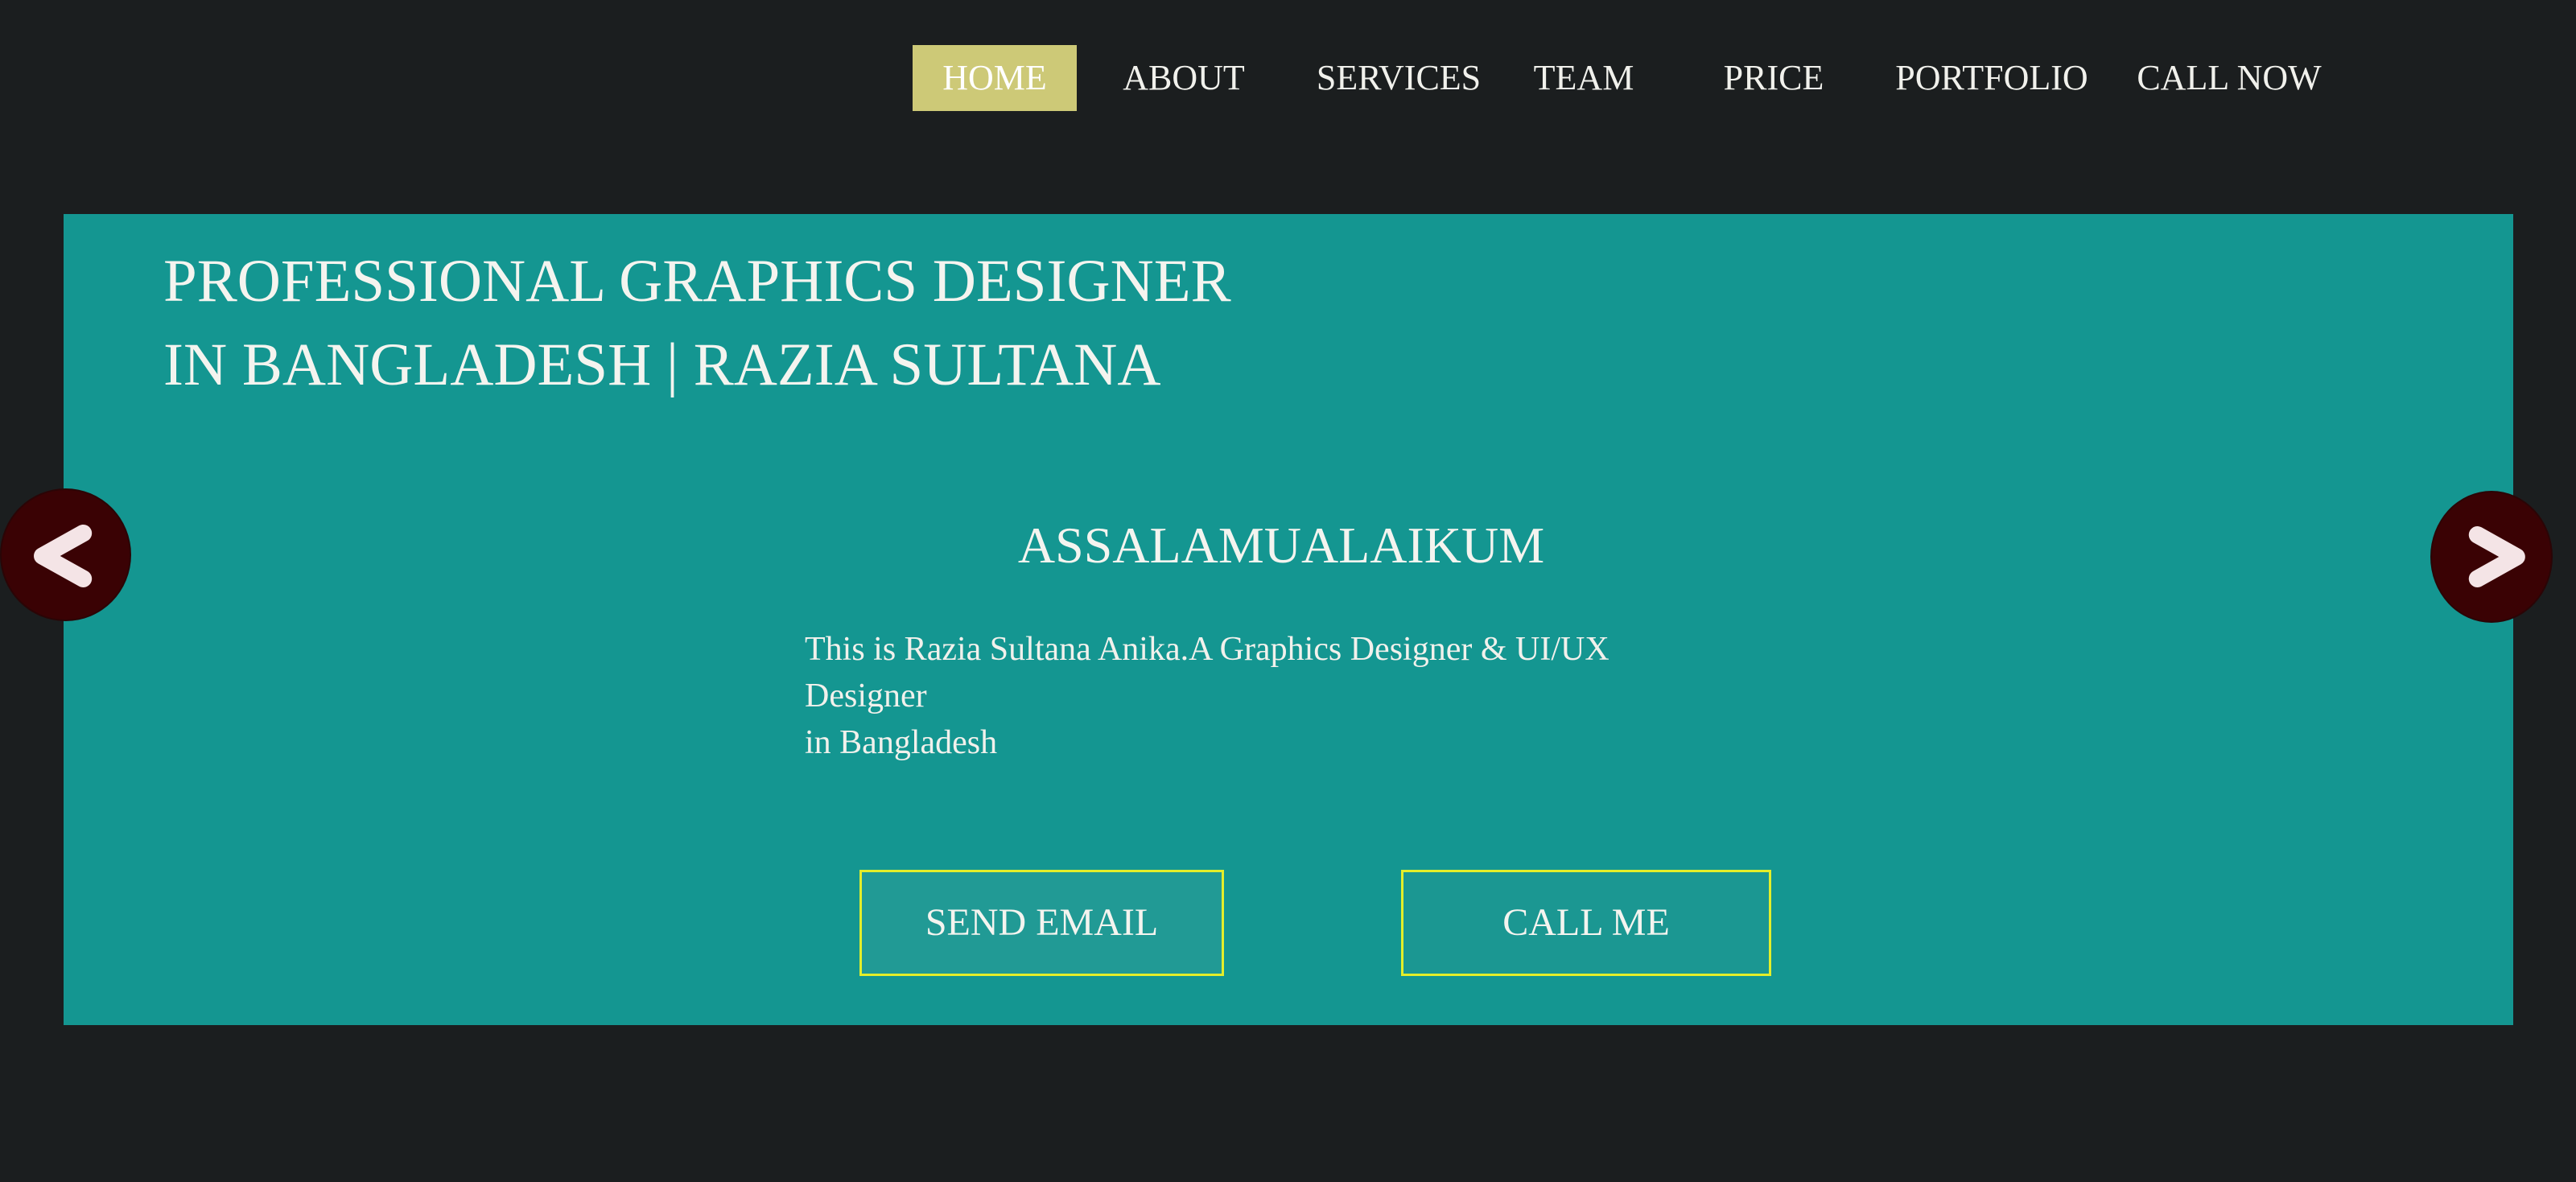 This screenshot has height=1182, width=2576. Describe the element at coordinates (995, 78) in the screenshot. I see `nav-item-home: HOME` at that location.